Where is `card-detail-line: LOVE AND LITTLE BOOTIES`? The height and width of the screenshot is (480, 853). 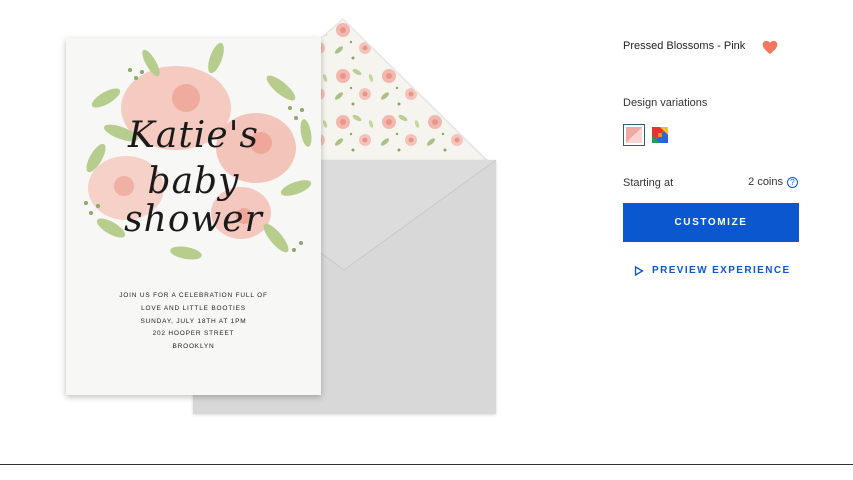 card-detail-line: LOVE AND LITTLE BOOTIES is located at coordinates (193, 308).